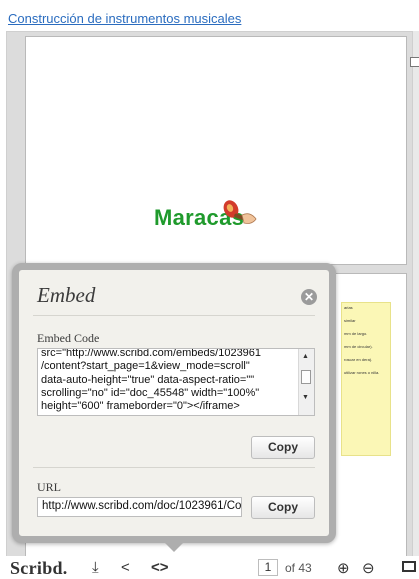  I want to click on zoom-out-icon: ⊖, so click(368, 568).